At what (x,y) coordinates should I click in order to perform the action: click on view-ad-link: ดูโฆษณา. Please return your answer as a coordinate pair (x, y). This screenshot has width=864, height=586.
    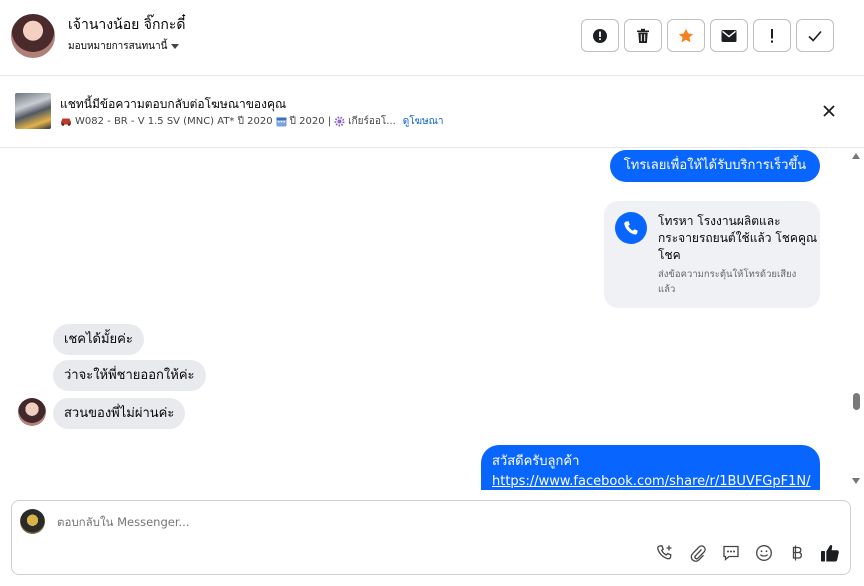
    Looking at the image, I should click on (423, 121).